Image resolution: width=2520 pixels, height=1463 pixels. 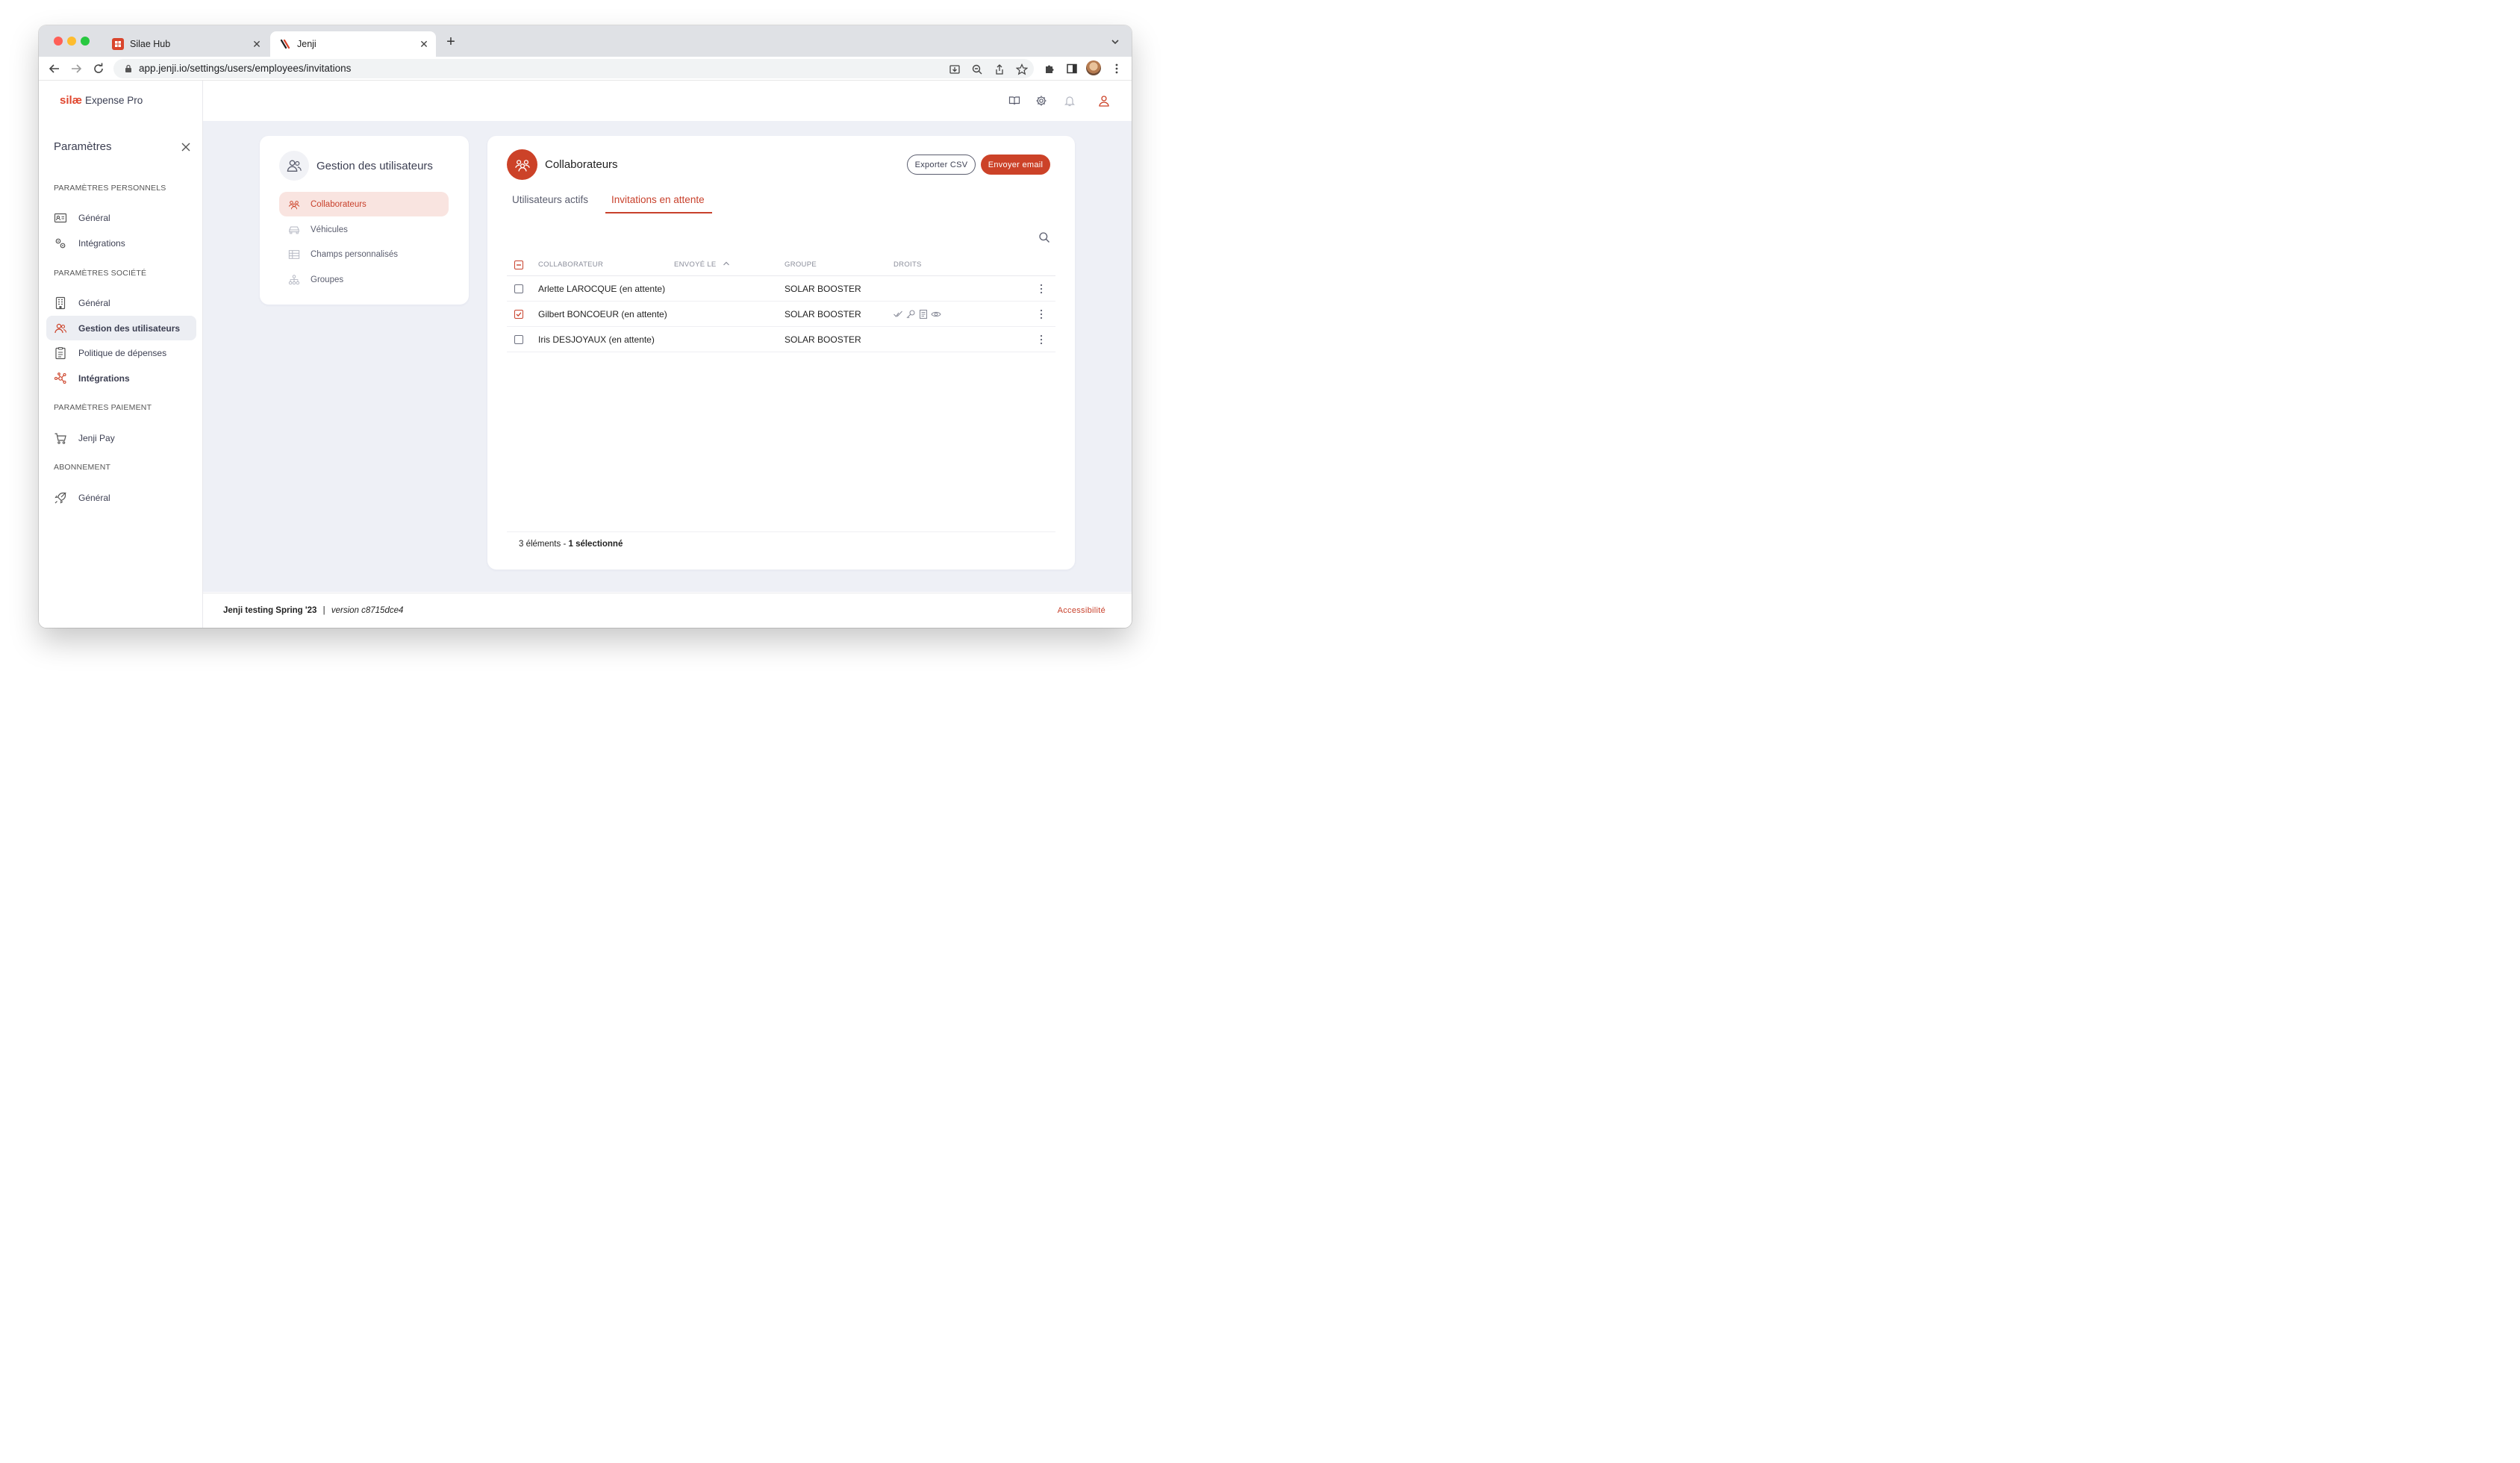 What do you see at coordinates (1072, 69) in the screenshot?
I see `side-panel-icon` at bounding box center [1072, 69].